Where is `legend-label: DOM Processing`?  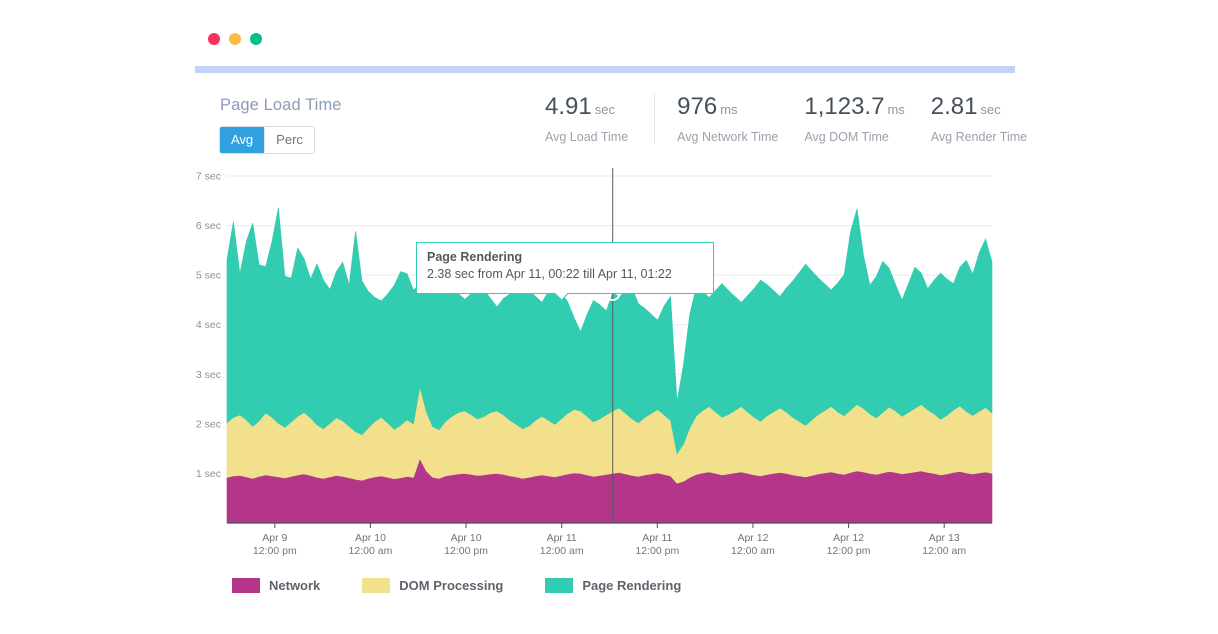
legend-label: DOM Processing is located at coordinates (451, 585).